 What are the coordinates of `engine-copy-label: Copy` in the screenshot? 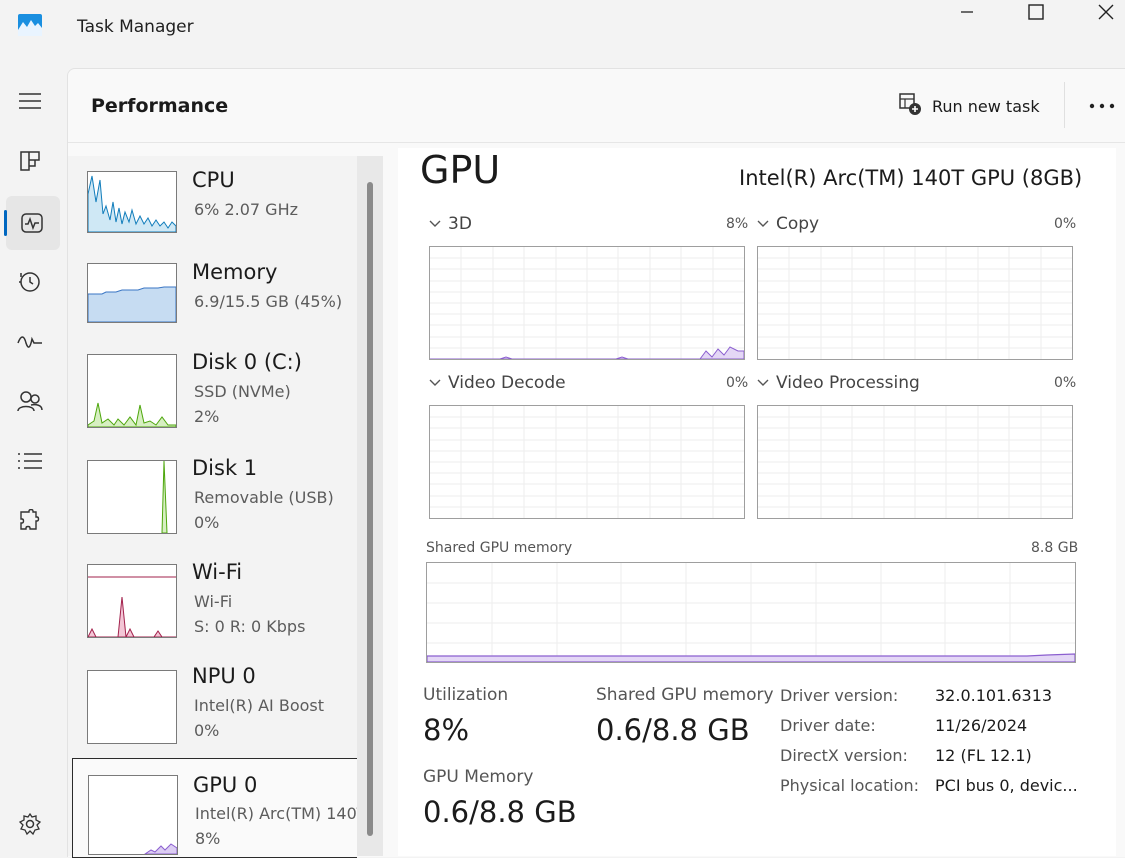 It's located at (798, 224).